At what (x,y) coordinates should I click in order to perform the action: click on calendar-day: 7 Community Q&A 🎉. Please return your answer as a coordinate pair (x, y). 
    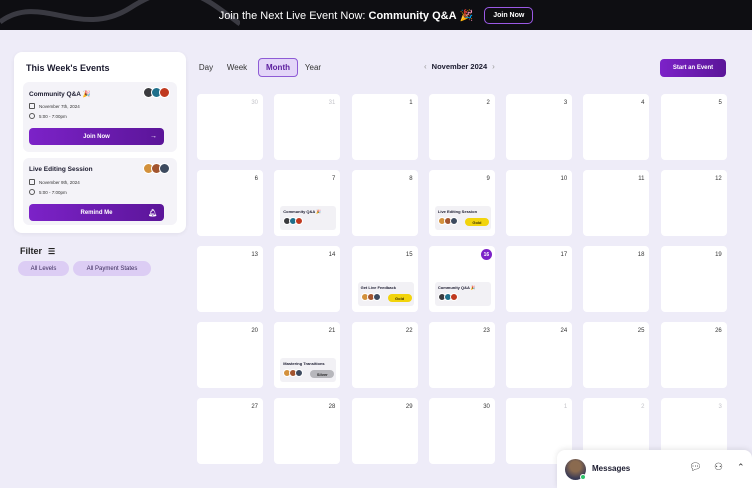
    Looking at the image, I should click on (307, 203).